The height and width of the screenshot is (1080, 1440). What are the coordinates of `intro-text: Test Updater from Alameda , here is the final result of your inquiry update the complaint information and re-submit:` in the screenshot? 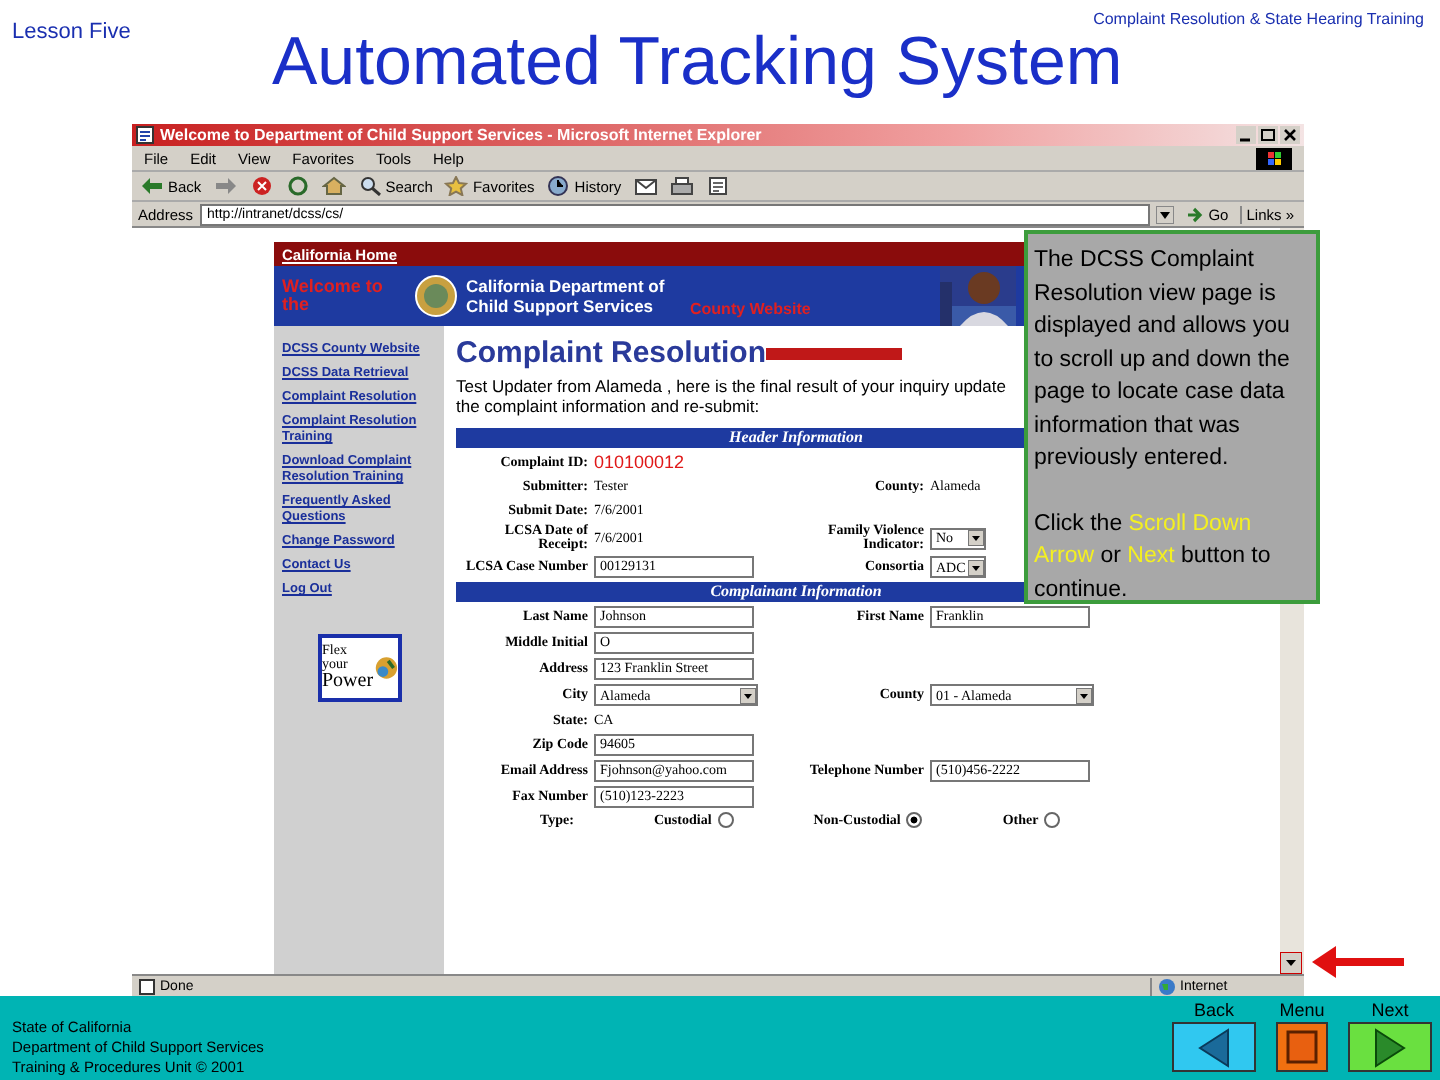 It's located at (732, 396).